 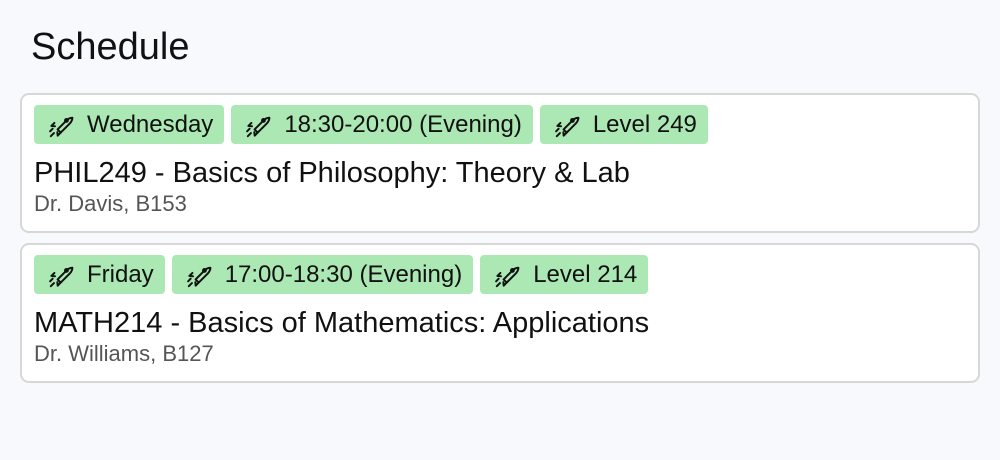 I want to click on tag-label: 18:30-20:00 (Evening), so click(x=403, y=124).